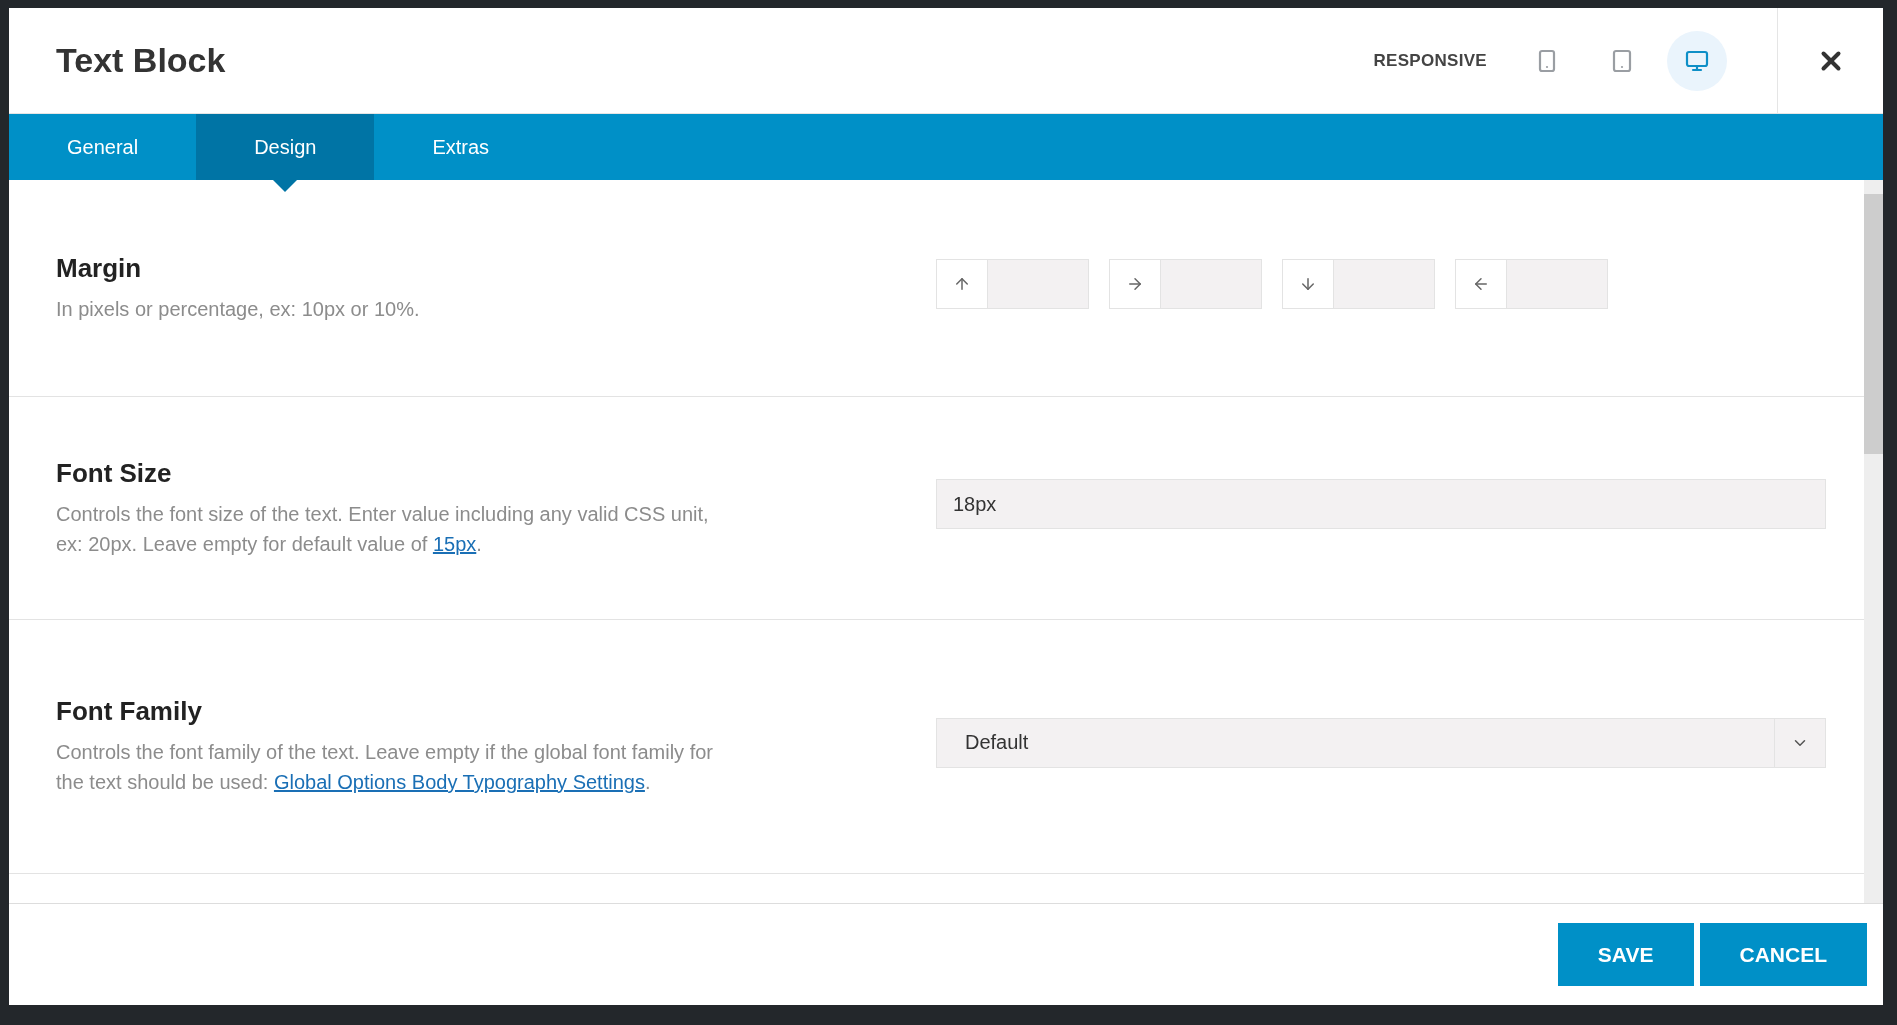 The width and height of the screenshot is (1897, 1025). What do you see at coordinates (1783, 954) in the screenshot?
I see `cancel-button: CANCEL` at bounding box center [1783, 954].